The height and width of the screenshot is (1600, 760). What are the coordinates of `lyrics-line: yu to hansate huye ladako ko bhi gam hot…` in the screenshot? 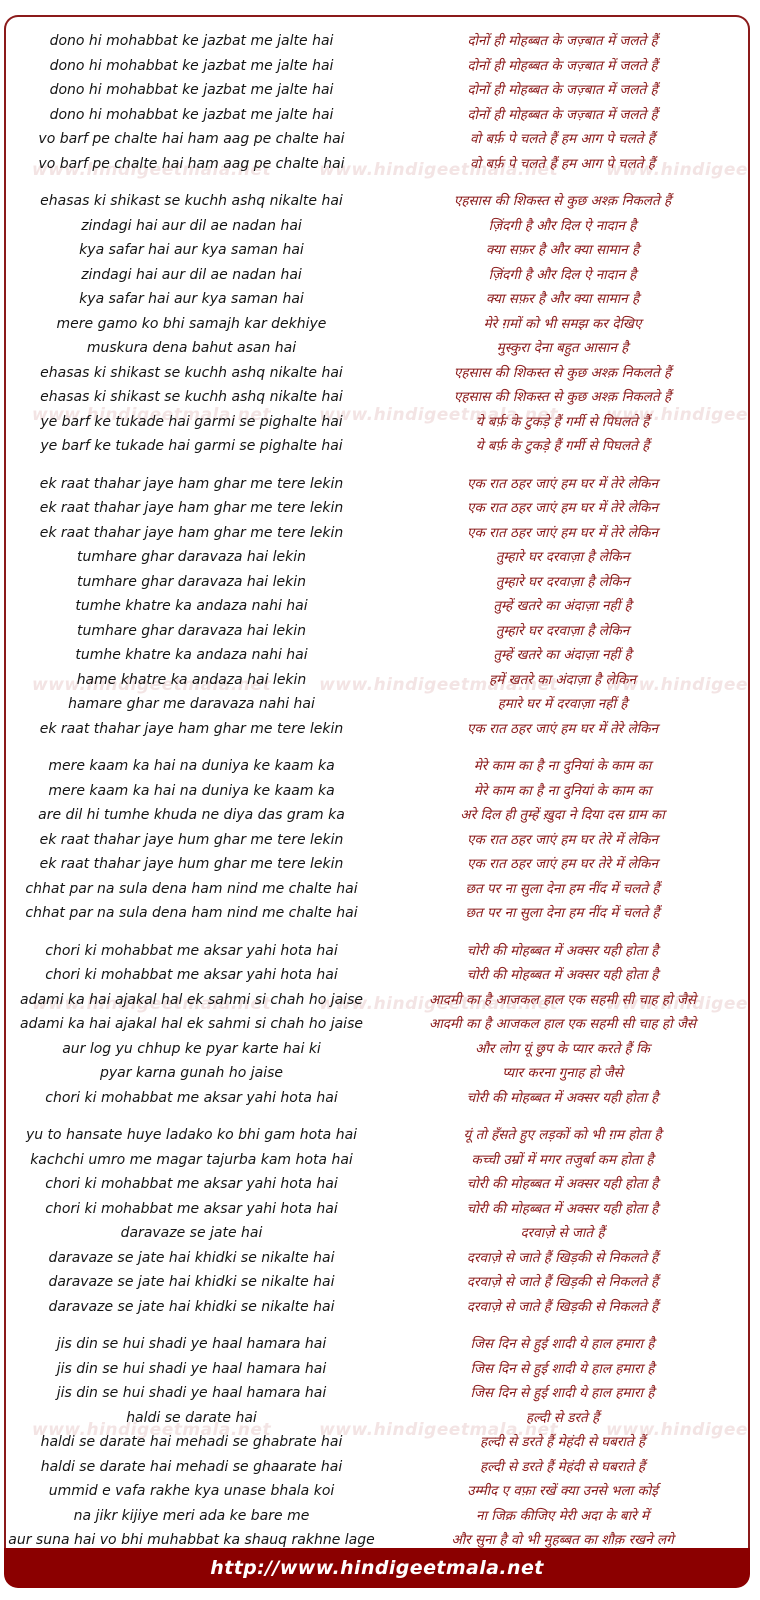 It's located at (377, 1135).